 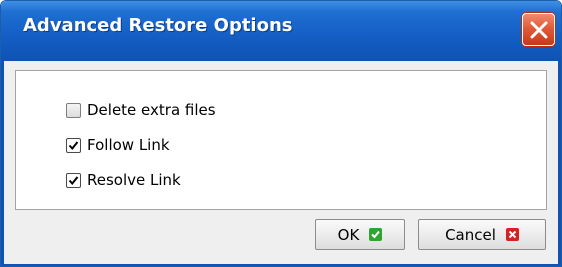 What do you see at coordinates (512, 234) in the screenshot?
I see `cross-icon` at bounding box center [512, 234].